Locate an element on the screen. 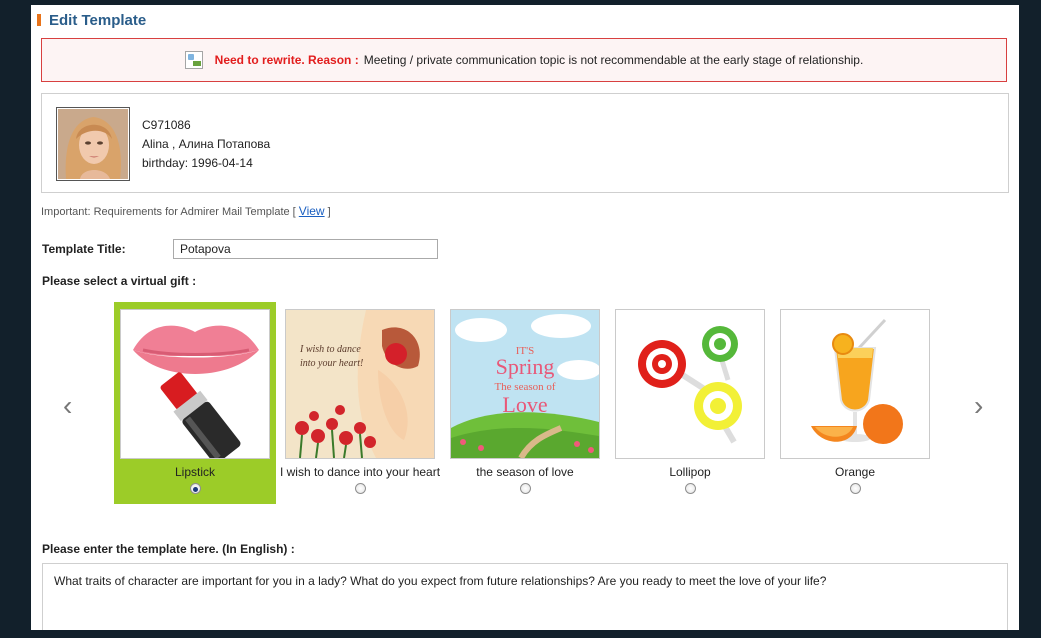 The image size is (1041, 638). profile-id: C971086 is located at coordinates (166, 125).